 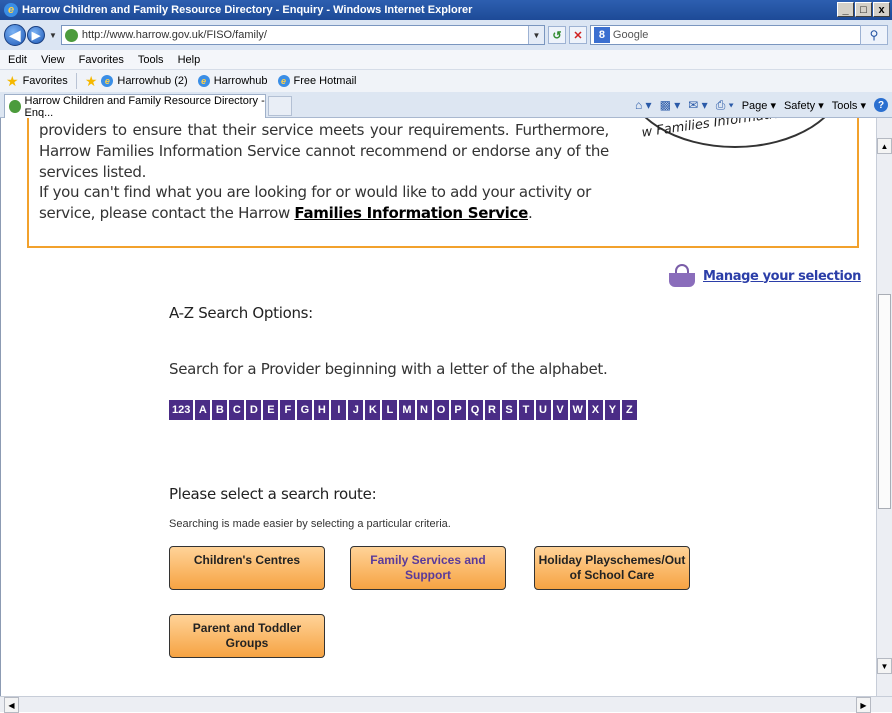 What do you see at coordinates (232, 81) in the screenshot?
I see `favorite-link-harrowhub: e Harrowhub` at bounding box center [232, 81].